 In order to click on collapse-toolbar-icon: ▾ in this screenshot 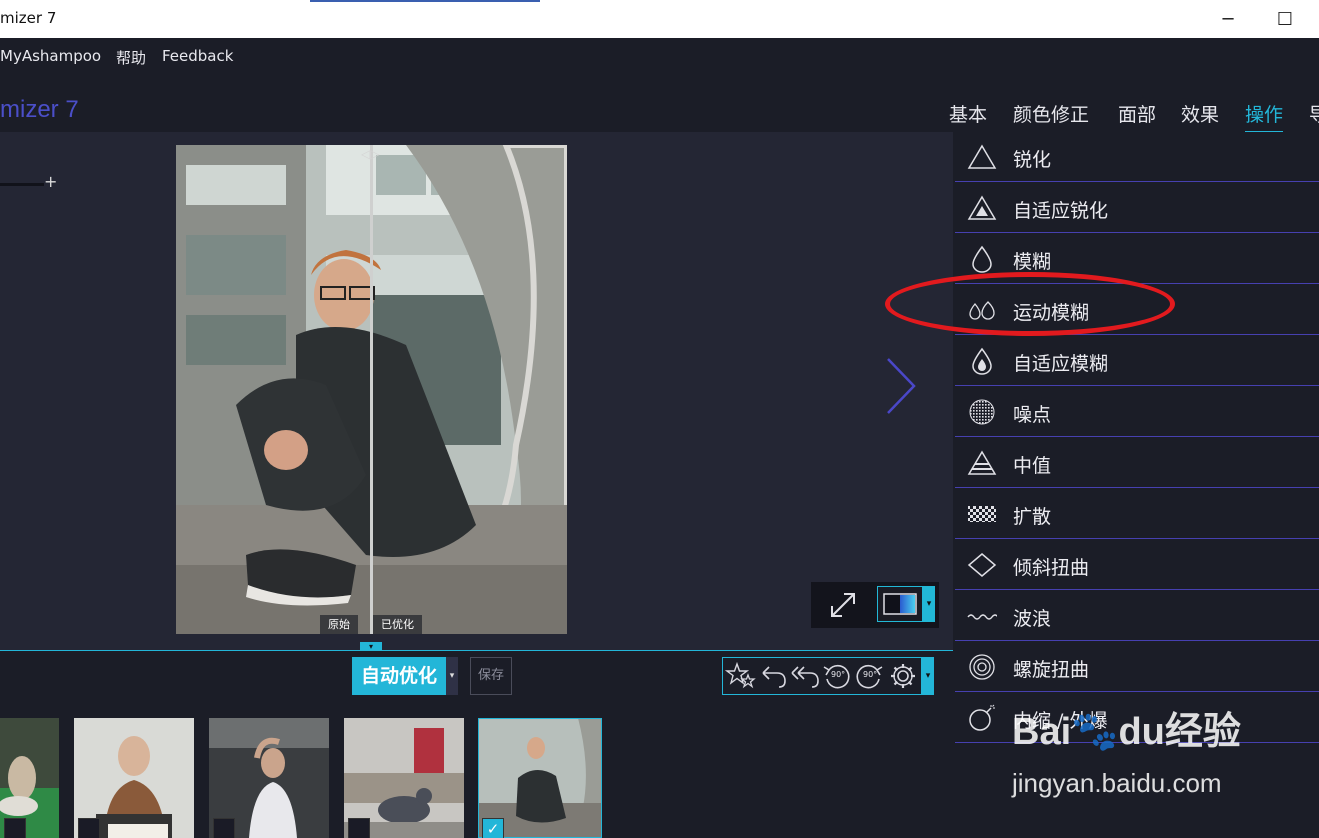, I will do `click(371, 646)`.